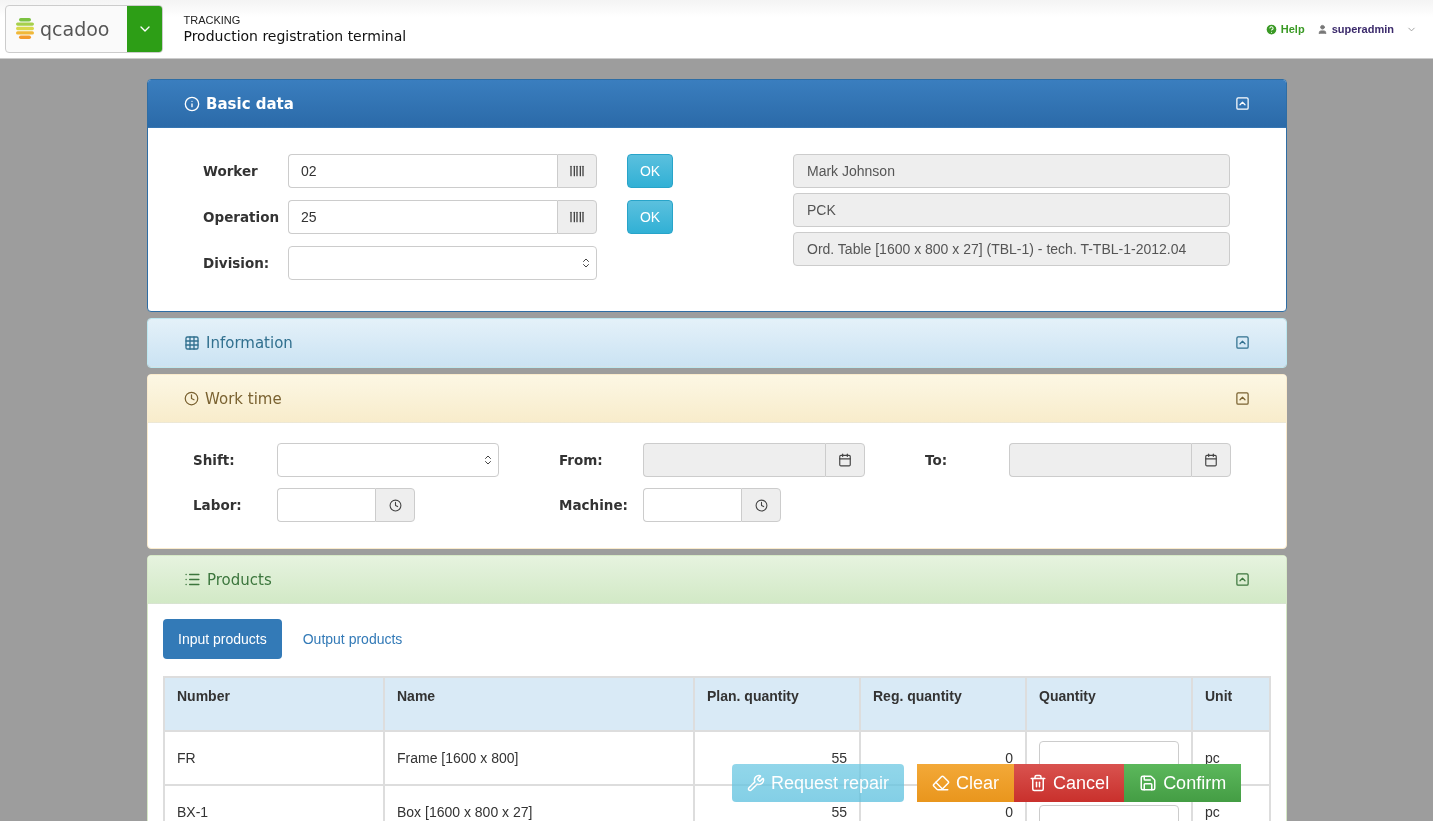 This screenshot has width=1433, height=821. I want to click on field-label: From:, so click(581, 460).